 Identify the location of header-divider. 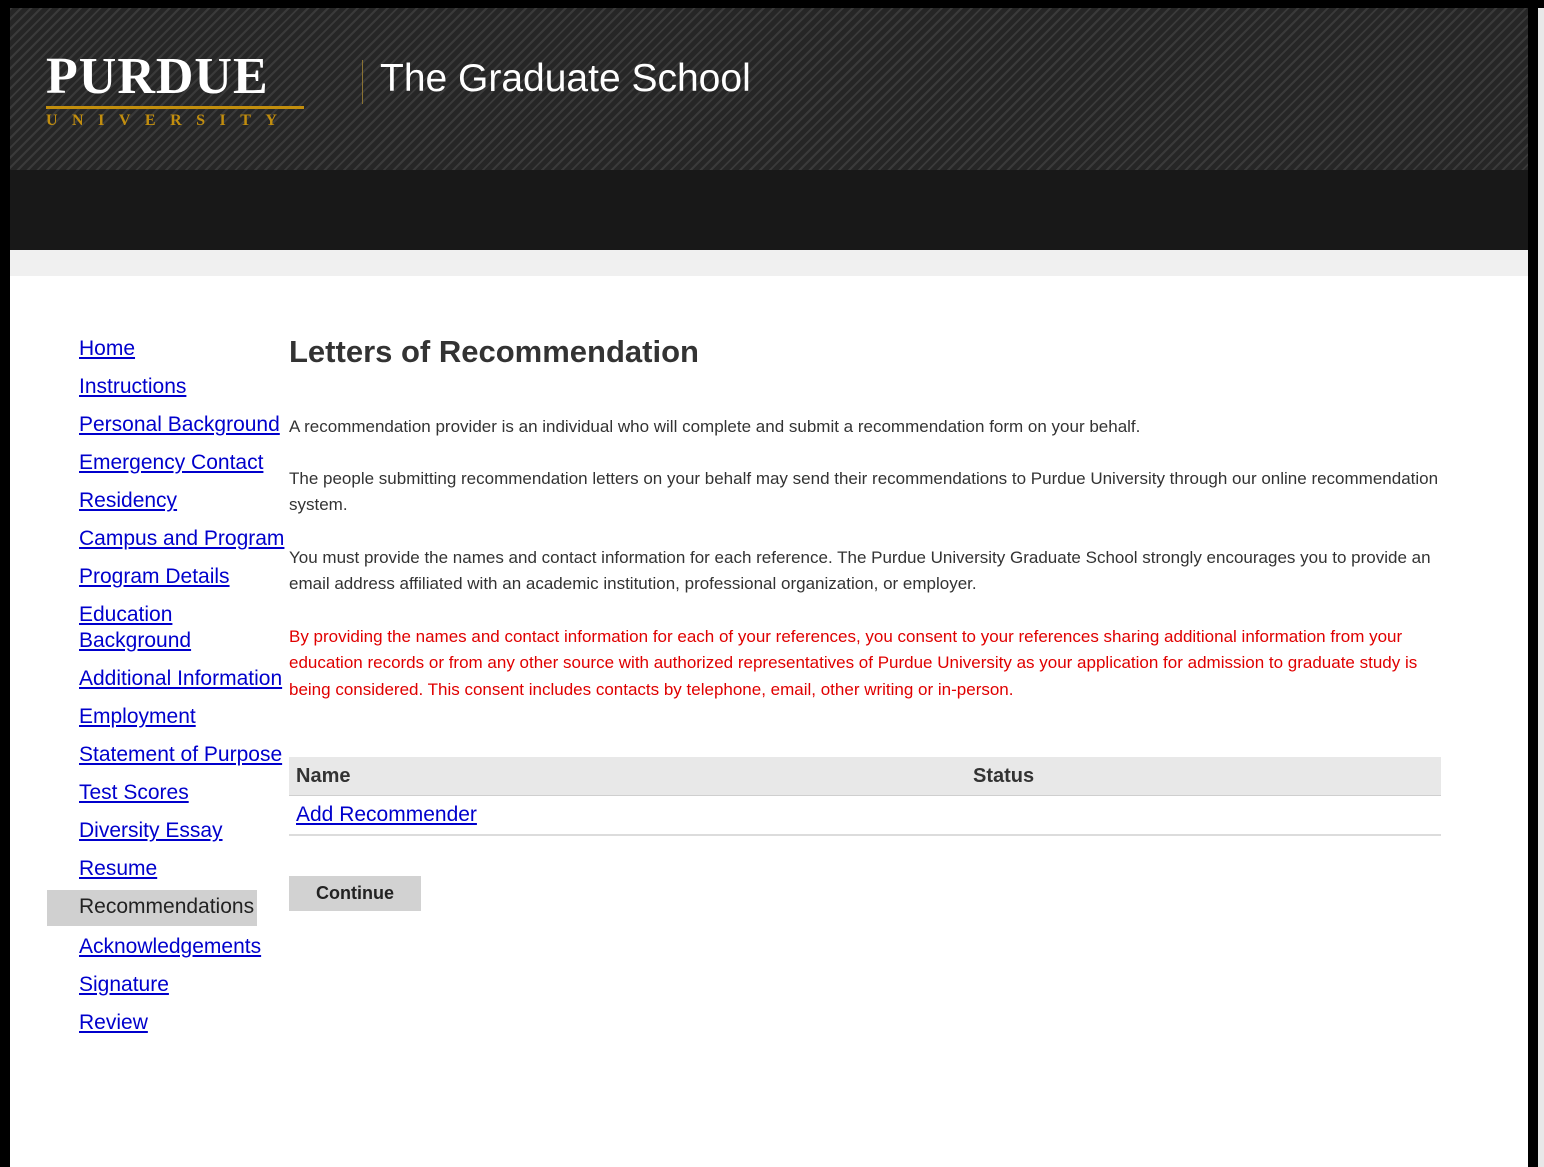
(362, 82).